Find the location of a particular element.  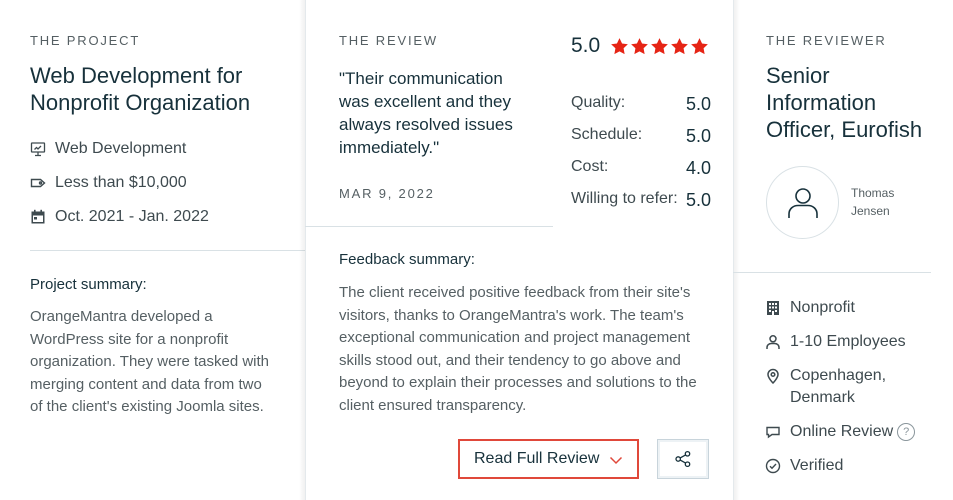

rating-label: Willing to refer: is located at coordinates (624, 198).